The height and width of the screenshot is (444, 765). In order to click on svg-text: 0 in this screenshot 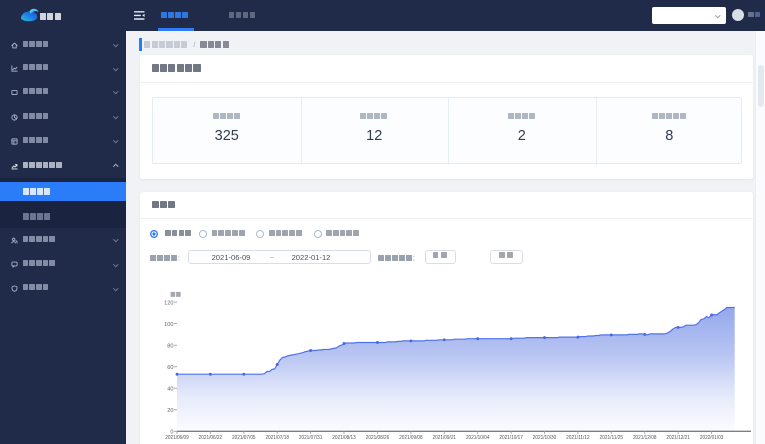, I will do `click(171, 433)`.